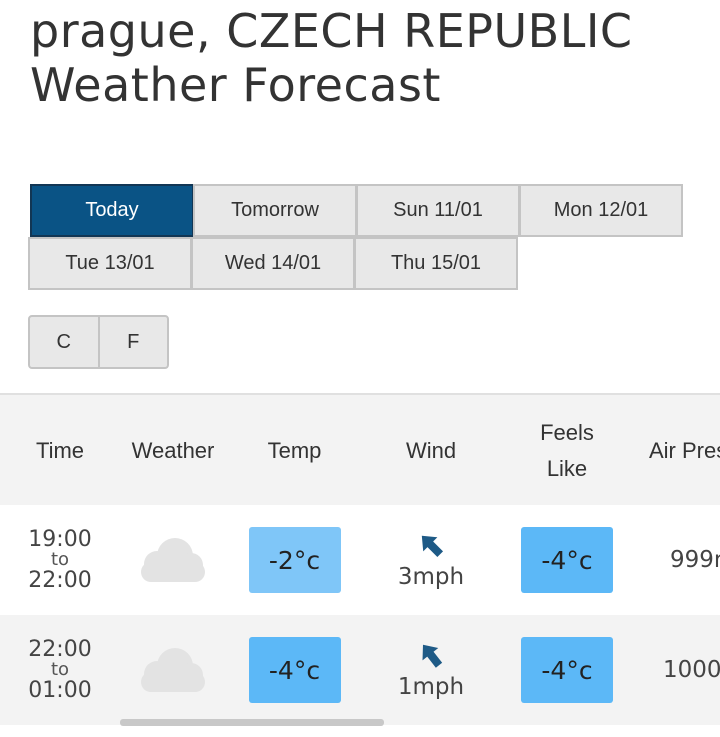 The image size is (720, 737). I want to click on tab-mon-12-01: Mon 12/01, so click(601, 210).